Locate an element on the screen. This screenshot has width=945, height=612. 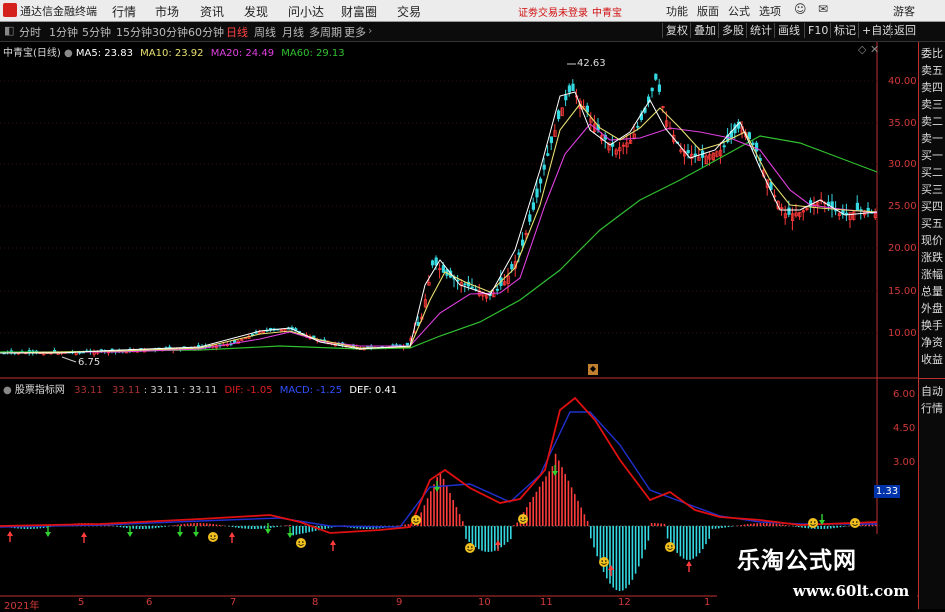
chevron-right-icon: › is located at coordinates (370, 30).